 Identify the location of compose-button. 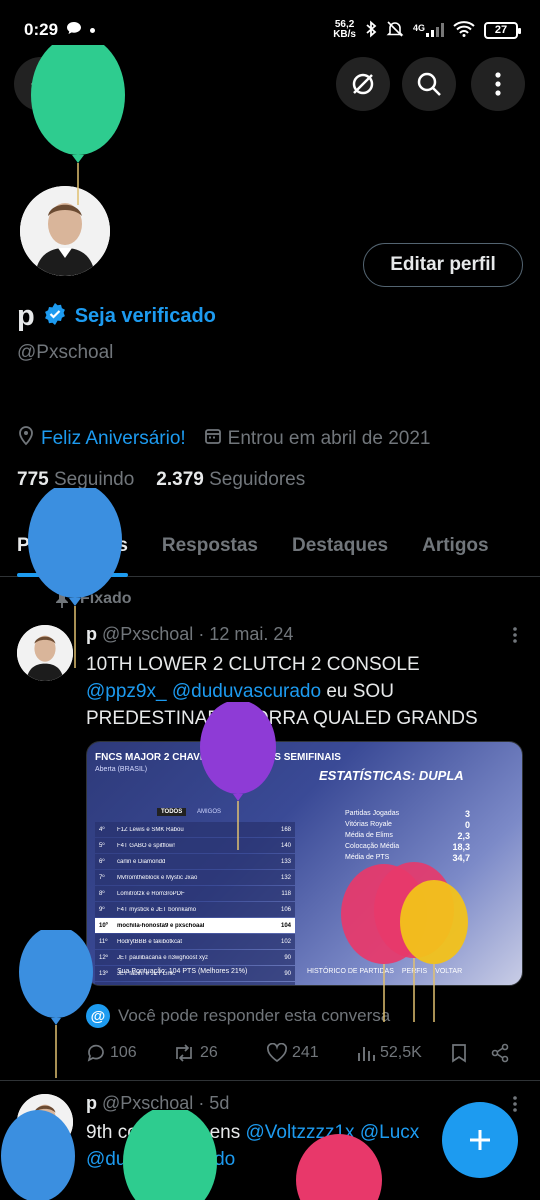
(480, 1140).